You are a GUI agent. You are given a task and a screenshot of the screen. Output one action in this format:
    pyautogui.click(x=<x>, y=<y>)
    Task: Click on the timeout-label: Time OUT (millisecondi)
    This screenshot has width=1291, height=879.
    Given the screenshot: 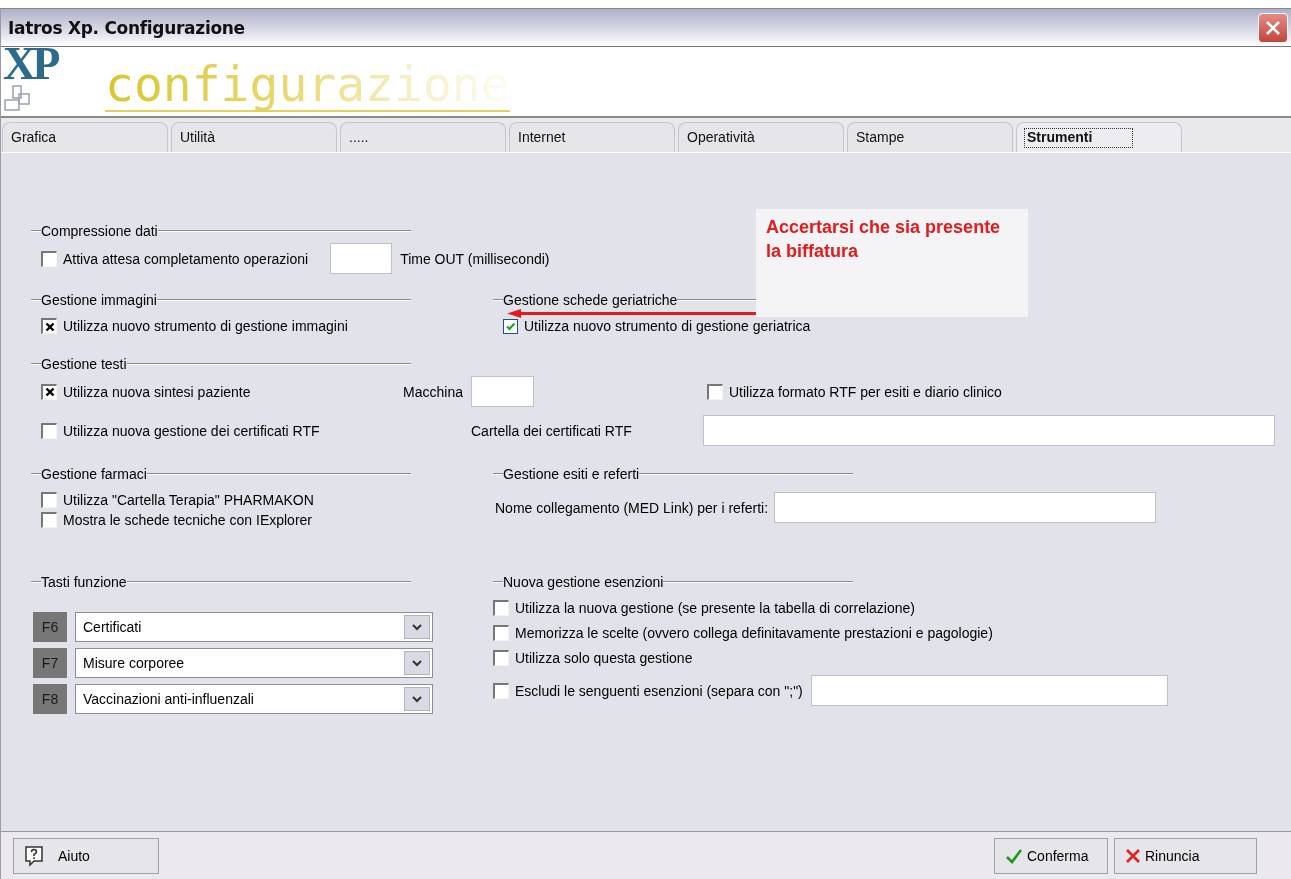 What is the action you would take?
    pyautogui.click(x=475, y=258)
    